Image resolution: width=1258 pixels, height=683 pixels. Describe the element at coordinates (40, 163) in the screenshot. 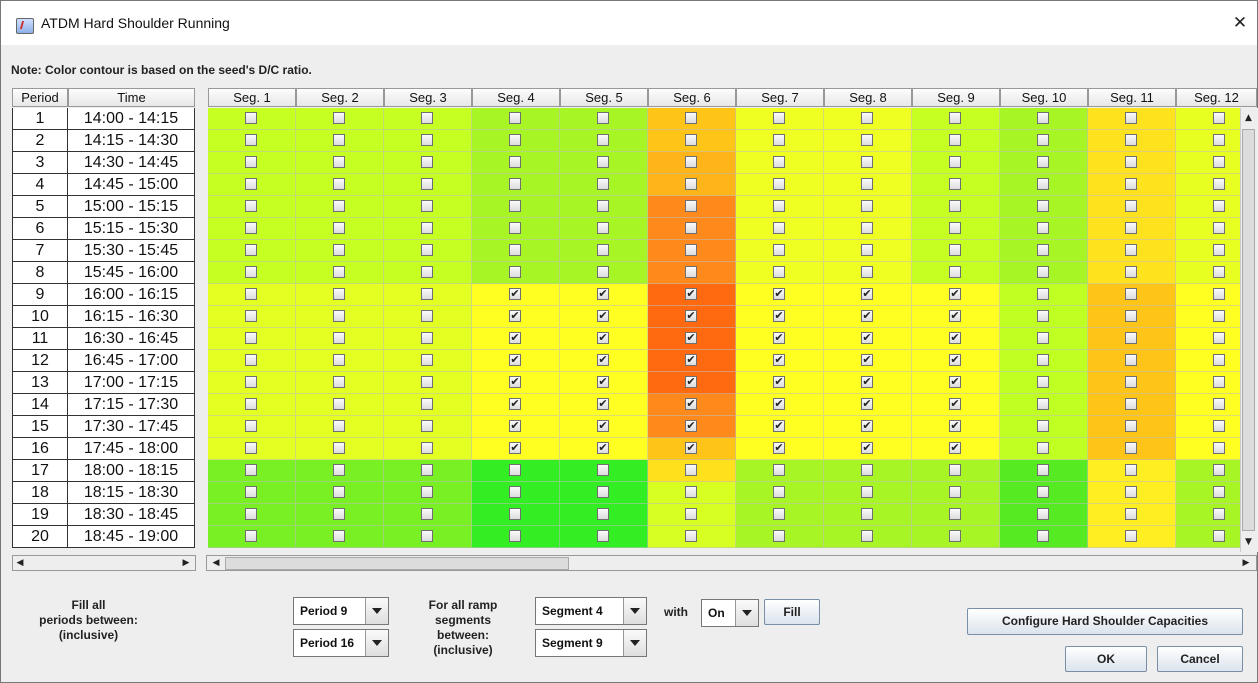

I see `period-cell: 3` at that location.